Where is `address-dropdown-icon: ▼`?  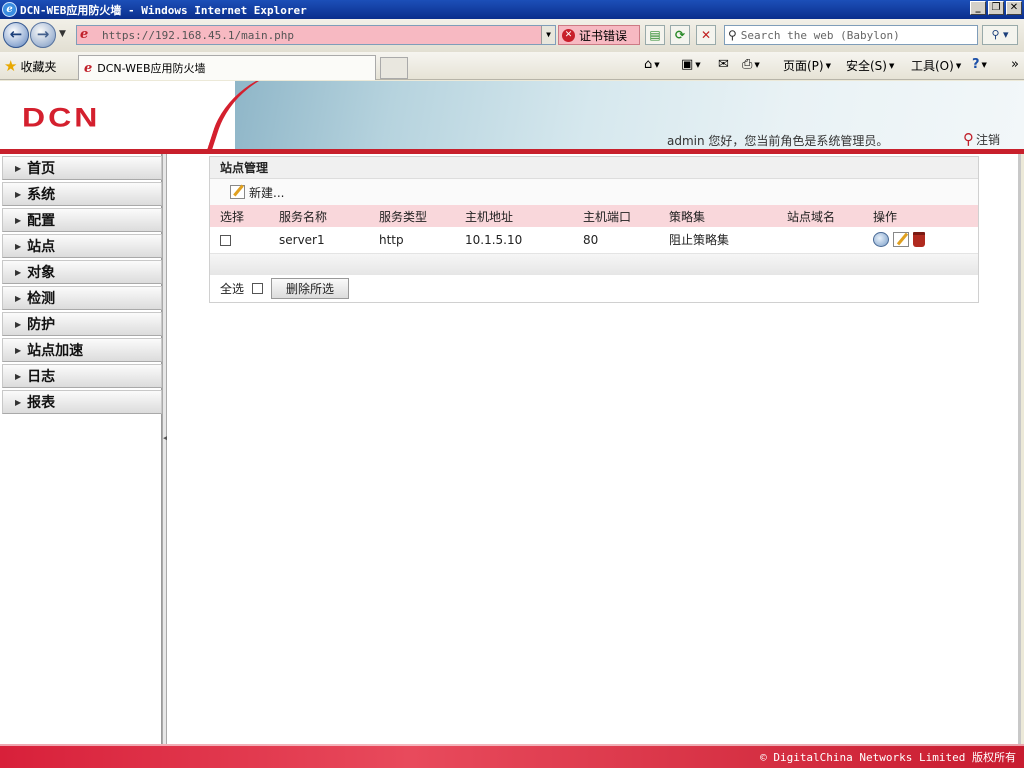
address-dropdown-icon: ▼ is located at coordinates (548, 35).